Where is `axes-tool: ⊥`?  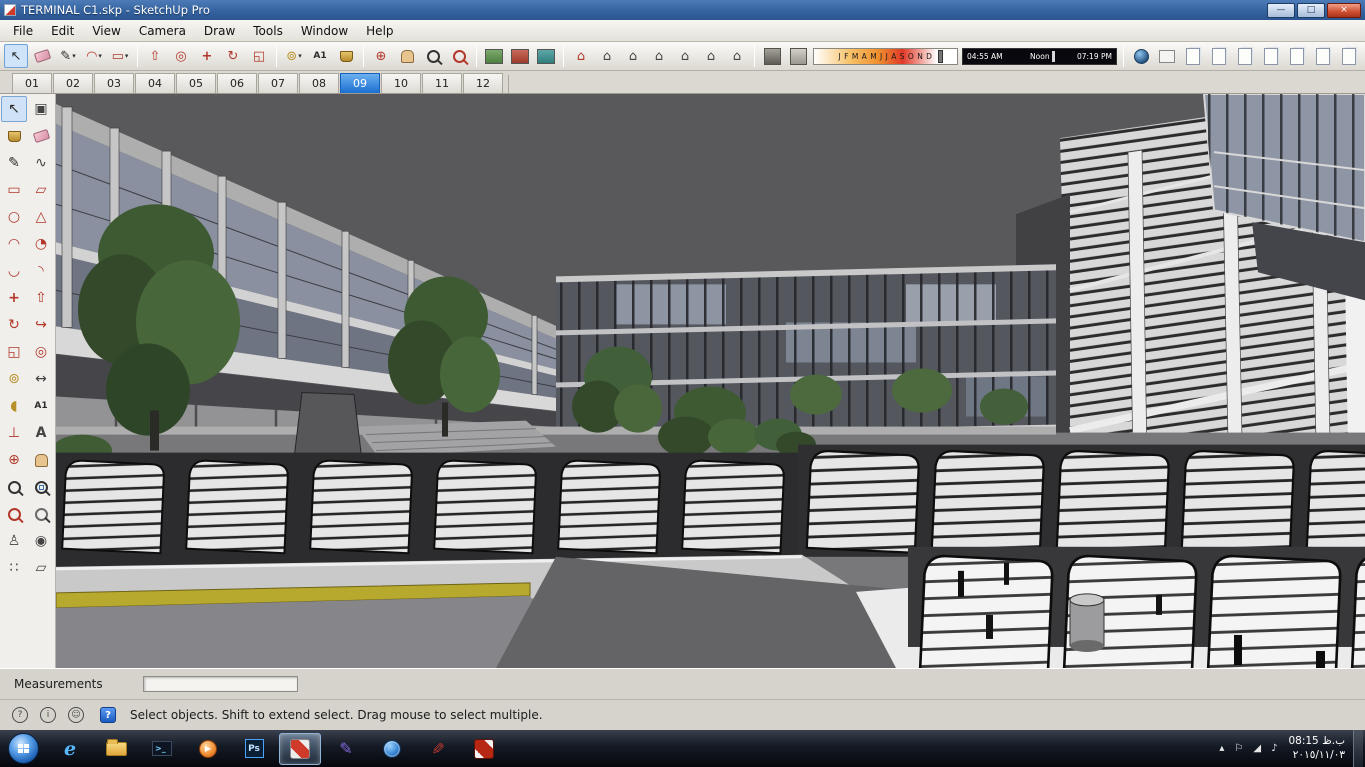 axes-tool: ⊥ is located at coordinates (14, 433).